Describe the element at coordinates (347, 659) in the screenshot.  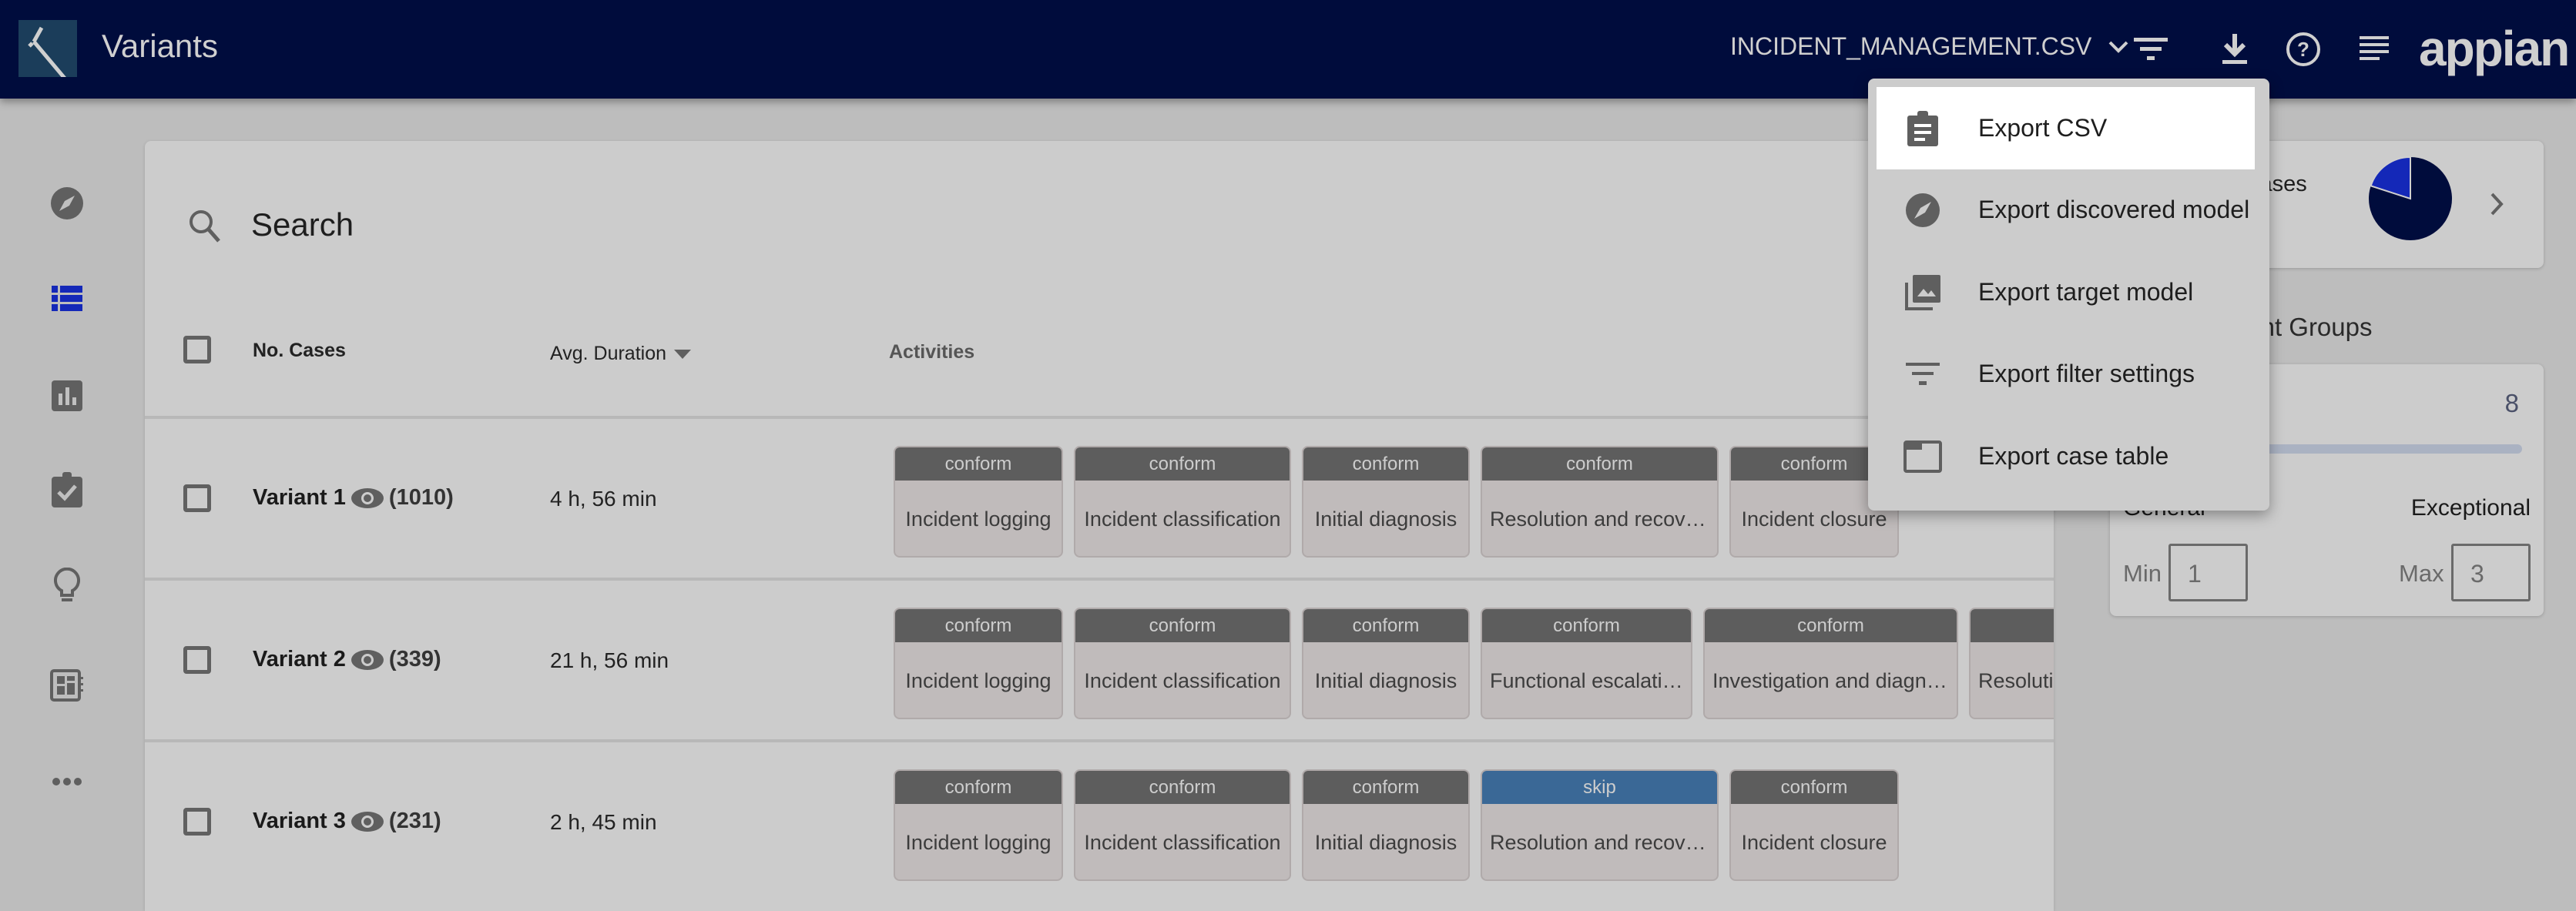
I see `variant-name: Variant 2 (339)` at that location.